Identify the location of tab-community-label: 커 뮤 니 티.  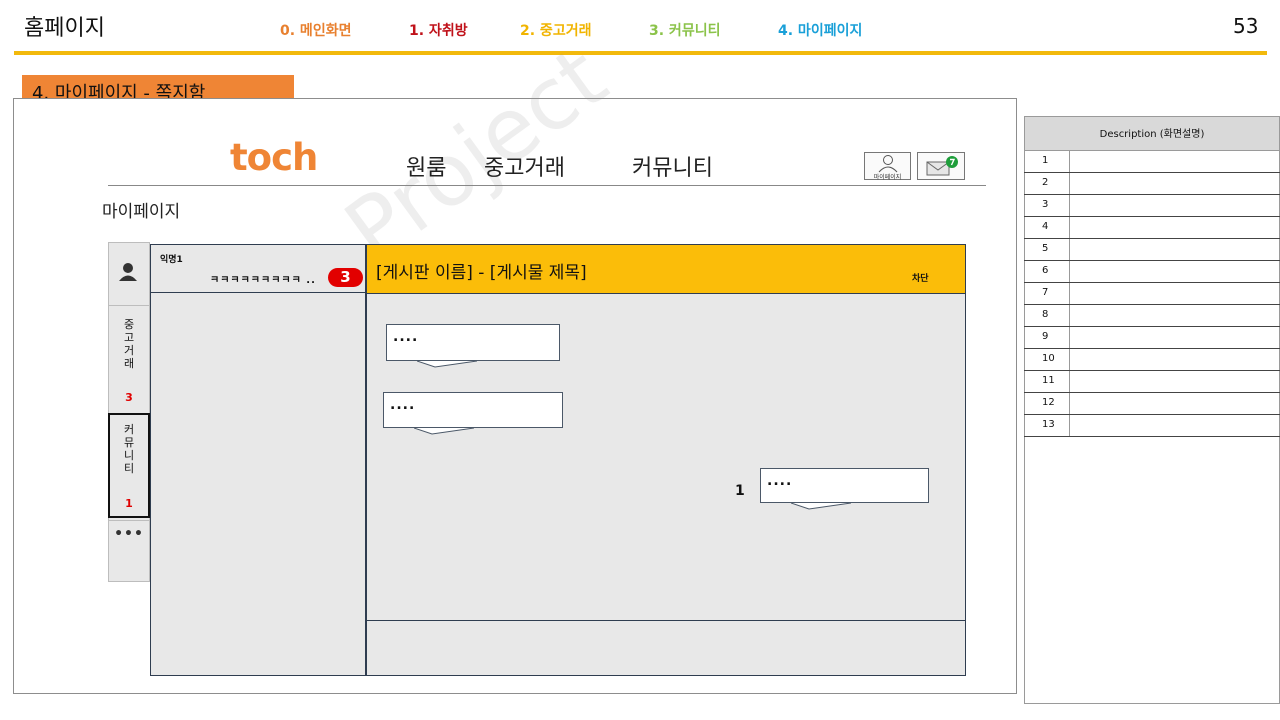
(129, 449).